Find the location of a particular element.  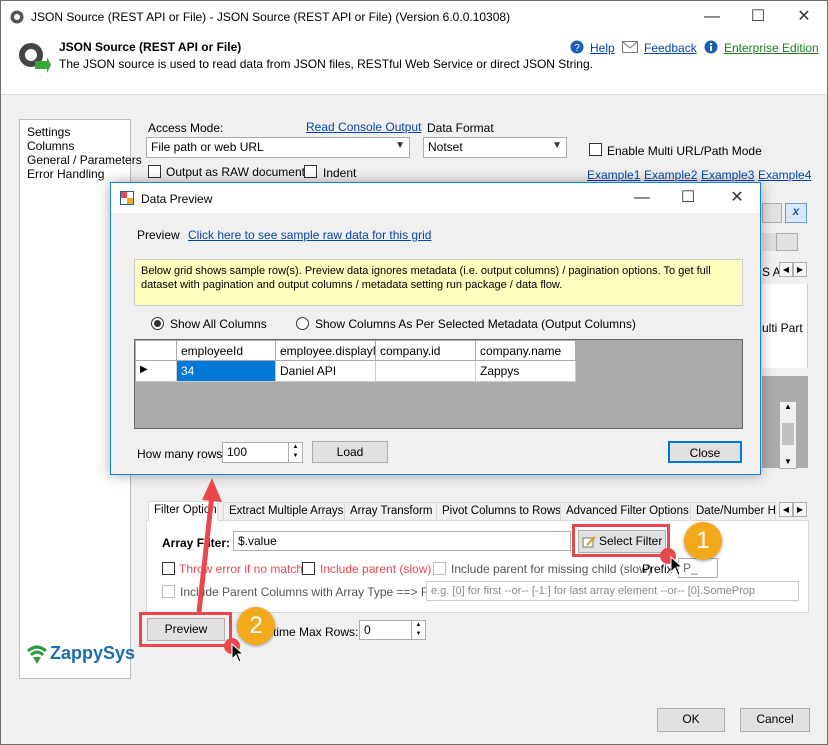

step-badge-2: 2 is located at coordinates (256, 626).